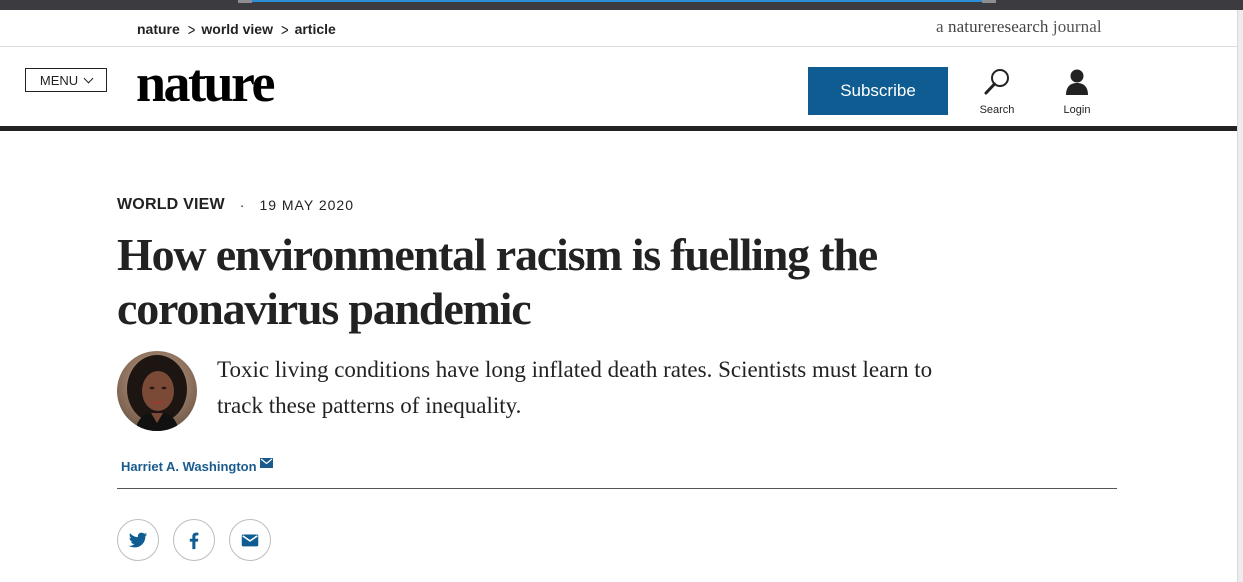 The image size is (1243, 582). What do you see at coordinates (996, 82) in the screenshot?
I see `search-icon` at bounding box center [996, 82].